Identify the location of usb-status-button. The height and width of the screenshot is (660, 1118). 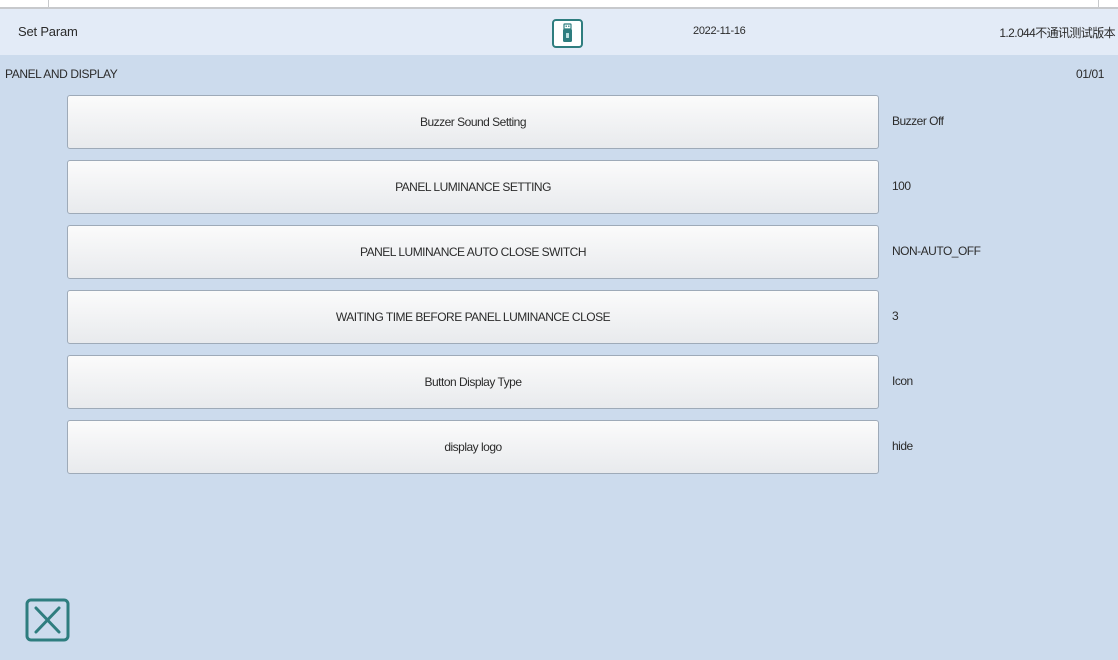
(567, 33).